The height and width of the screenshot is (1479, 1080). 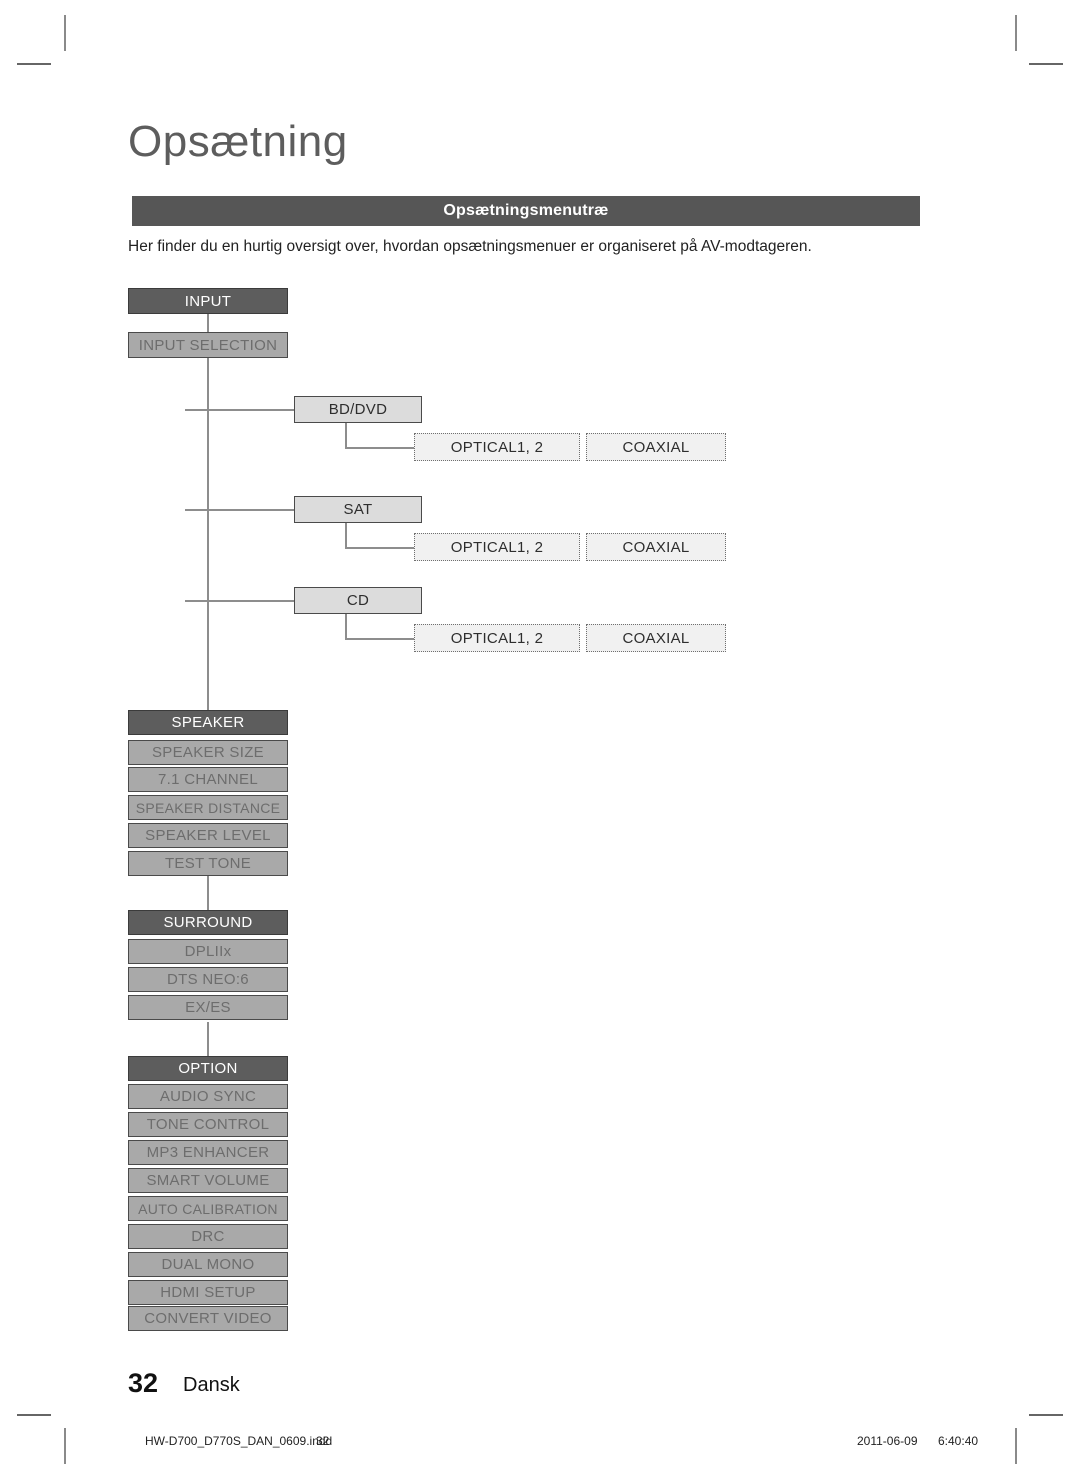 What do you see at coordinates (346, 435) in the screenshot?
I see `connector-bd-dvd-down` at bounding box center [346, 435].